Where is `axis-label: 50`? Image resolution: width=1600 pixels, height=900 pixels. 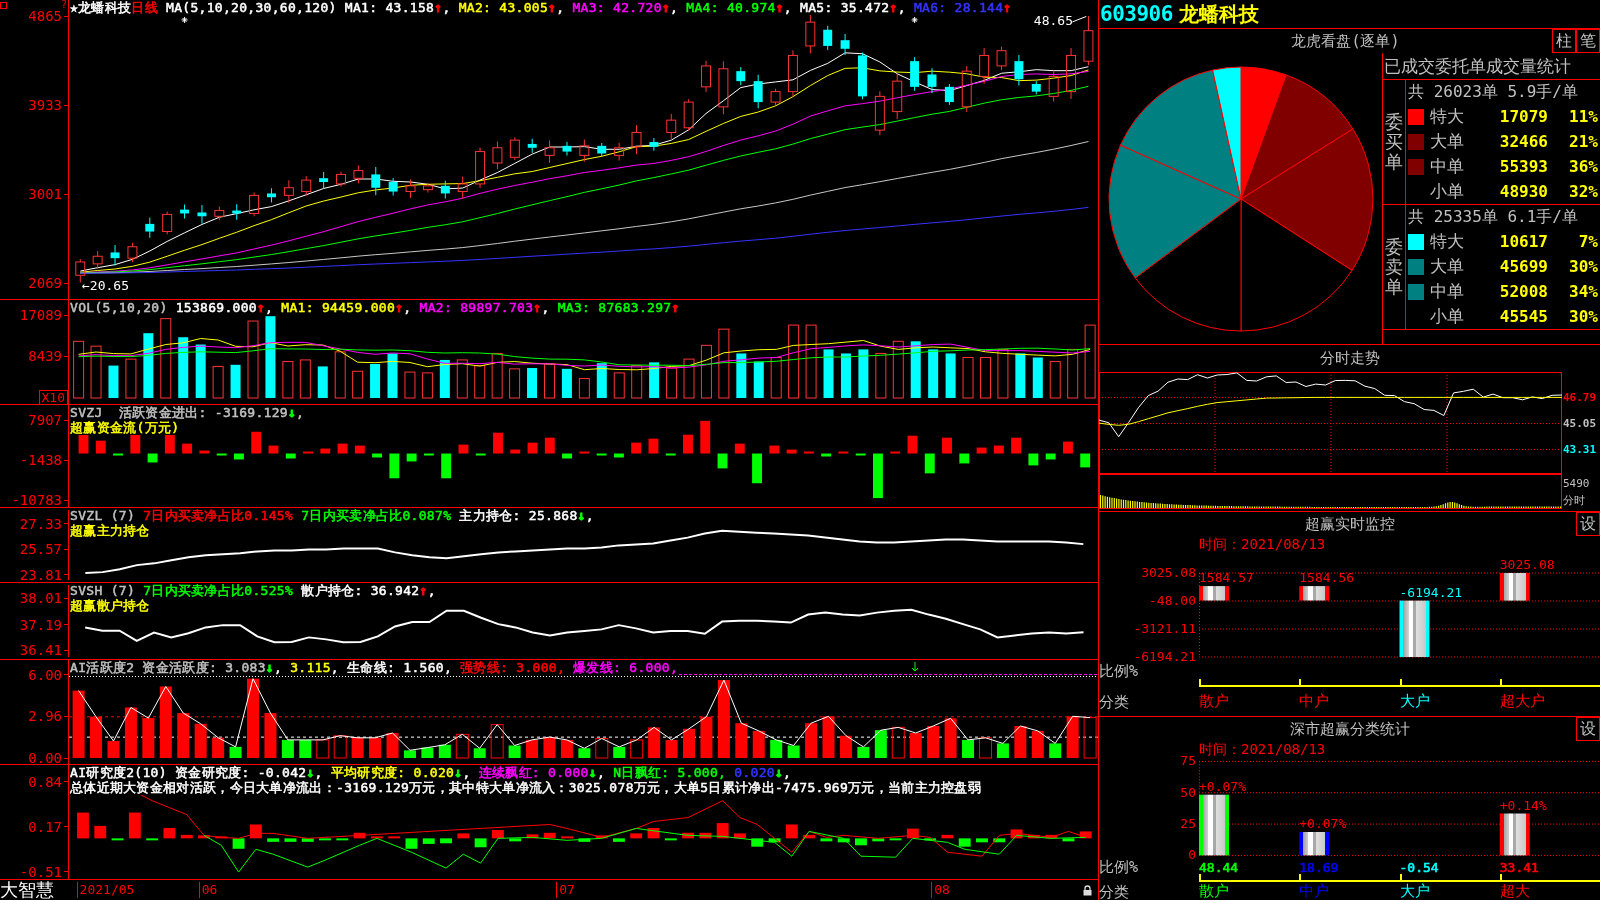 axis-label: 50 is located at coordinates (1188, 792).